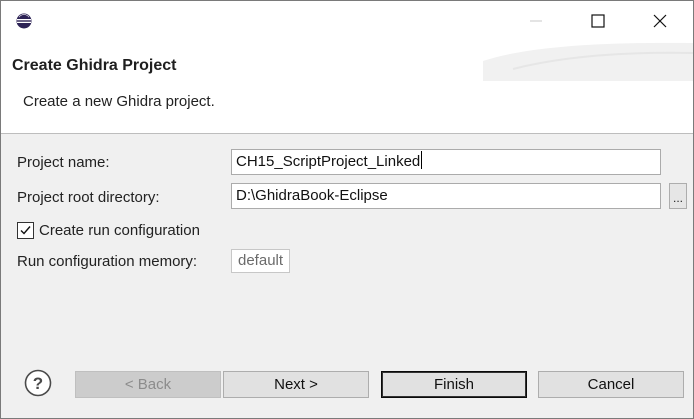 This screenshot has width=694, height=419. I want to click on project-root-directory-label: Project root directory:, so click(88, 197).